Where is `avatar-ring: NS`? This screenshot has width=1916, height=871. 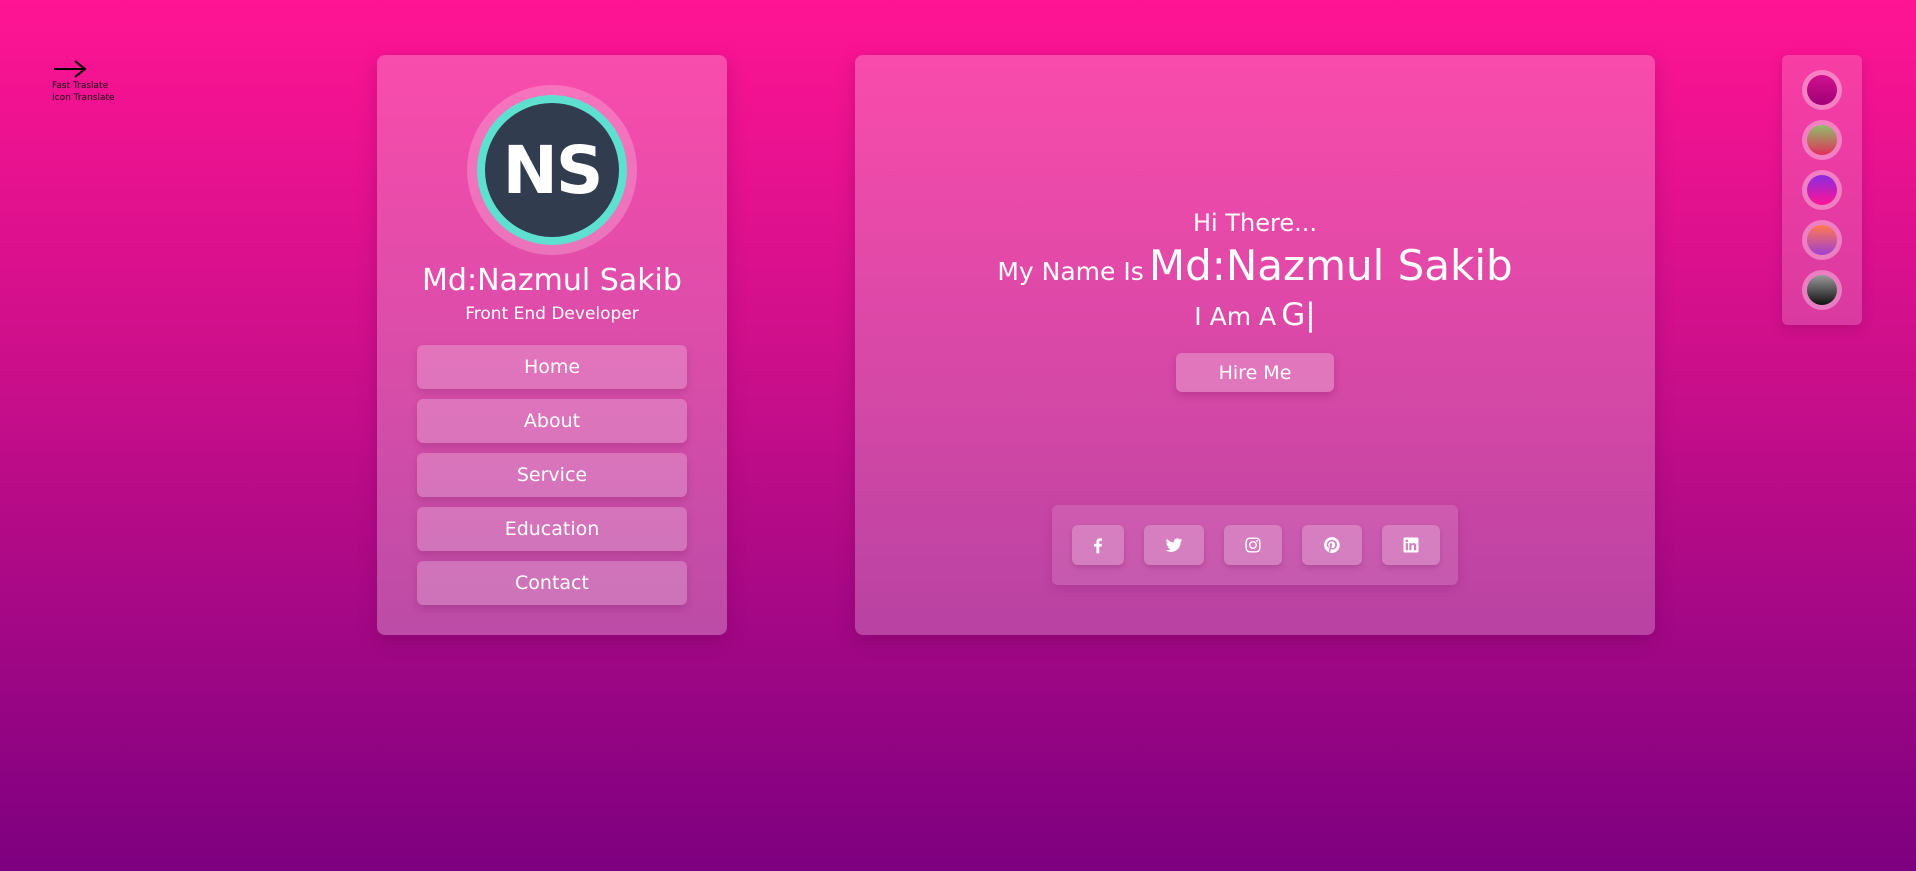
avatar-ring: NS is located at coordinates (552, 170).